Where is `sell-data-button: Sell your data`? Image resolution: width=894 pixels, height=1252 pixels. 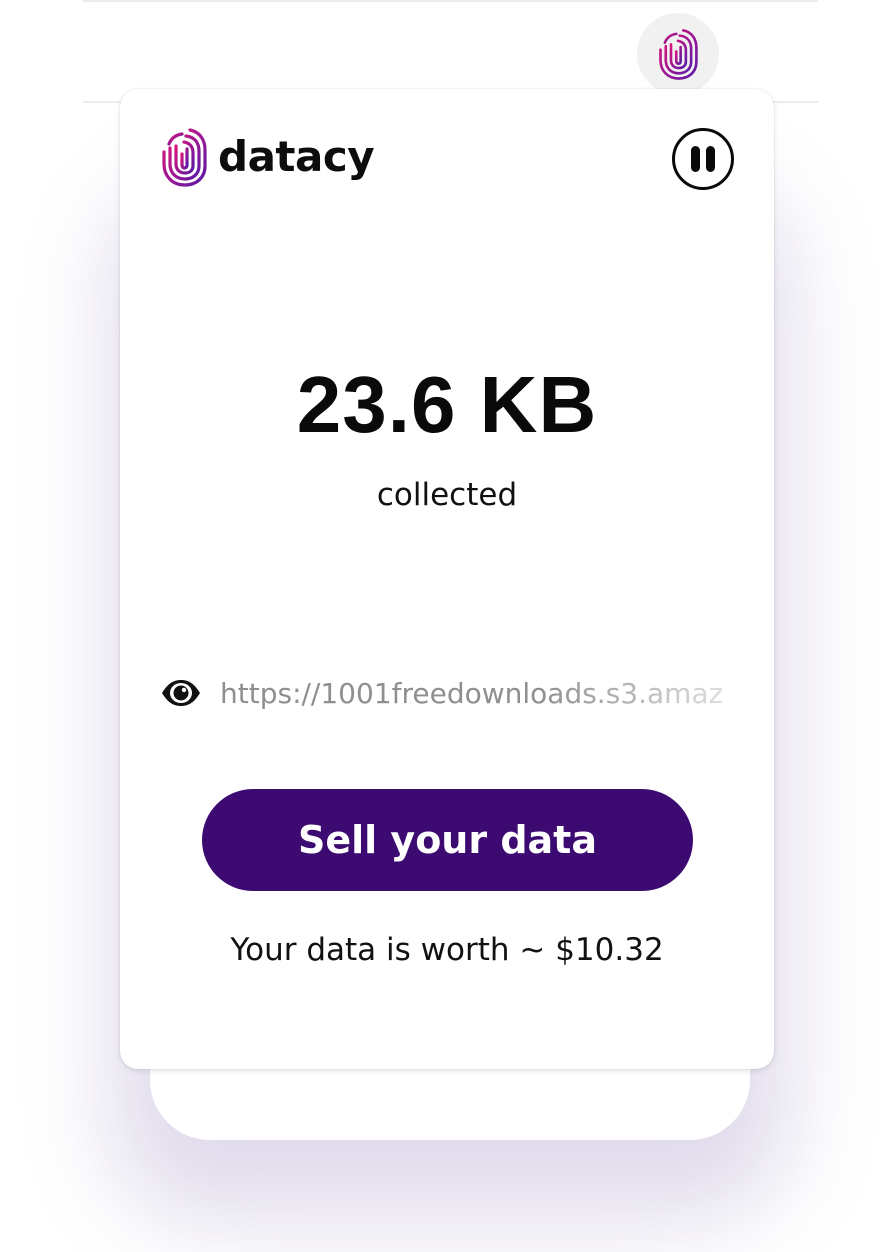
sell-data-button: Sell your data is located at coordinates (447, 840).